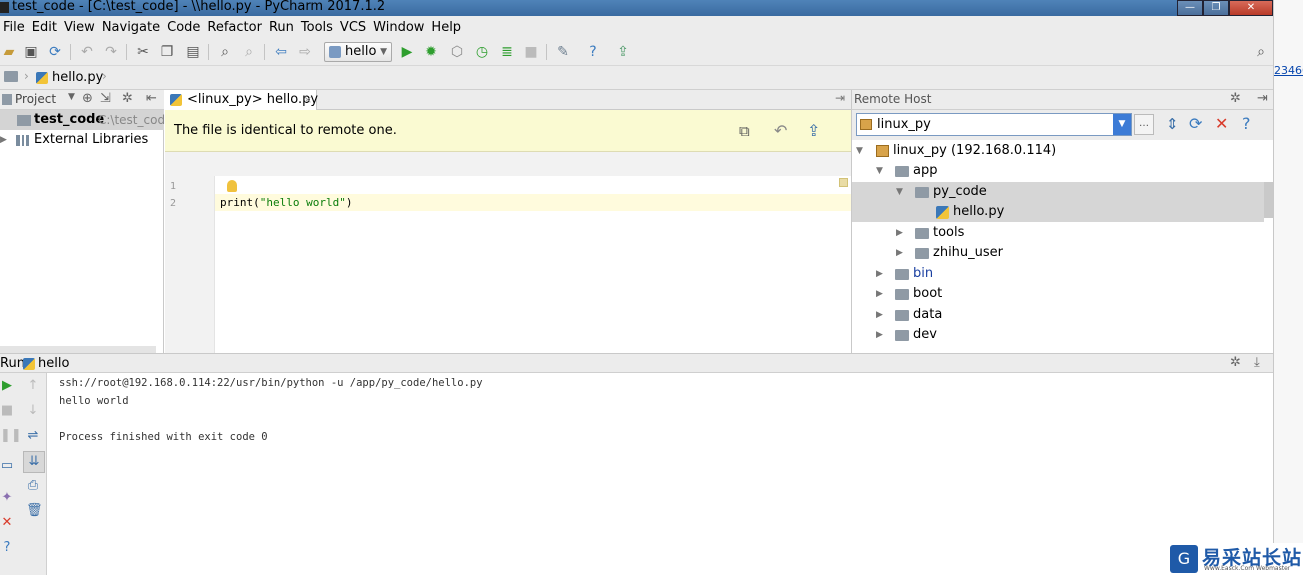 Image resolution: width=1303 pixels, height=575 pixels. Describe the element at coordinates (105, 98) in the screenshot. I see `collapse-all-icon: ⇲` at that location.